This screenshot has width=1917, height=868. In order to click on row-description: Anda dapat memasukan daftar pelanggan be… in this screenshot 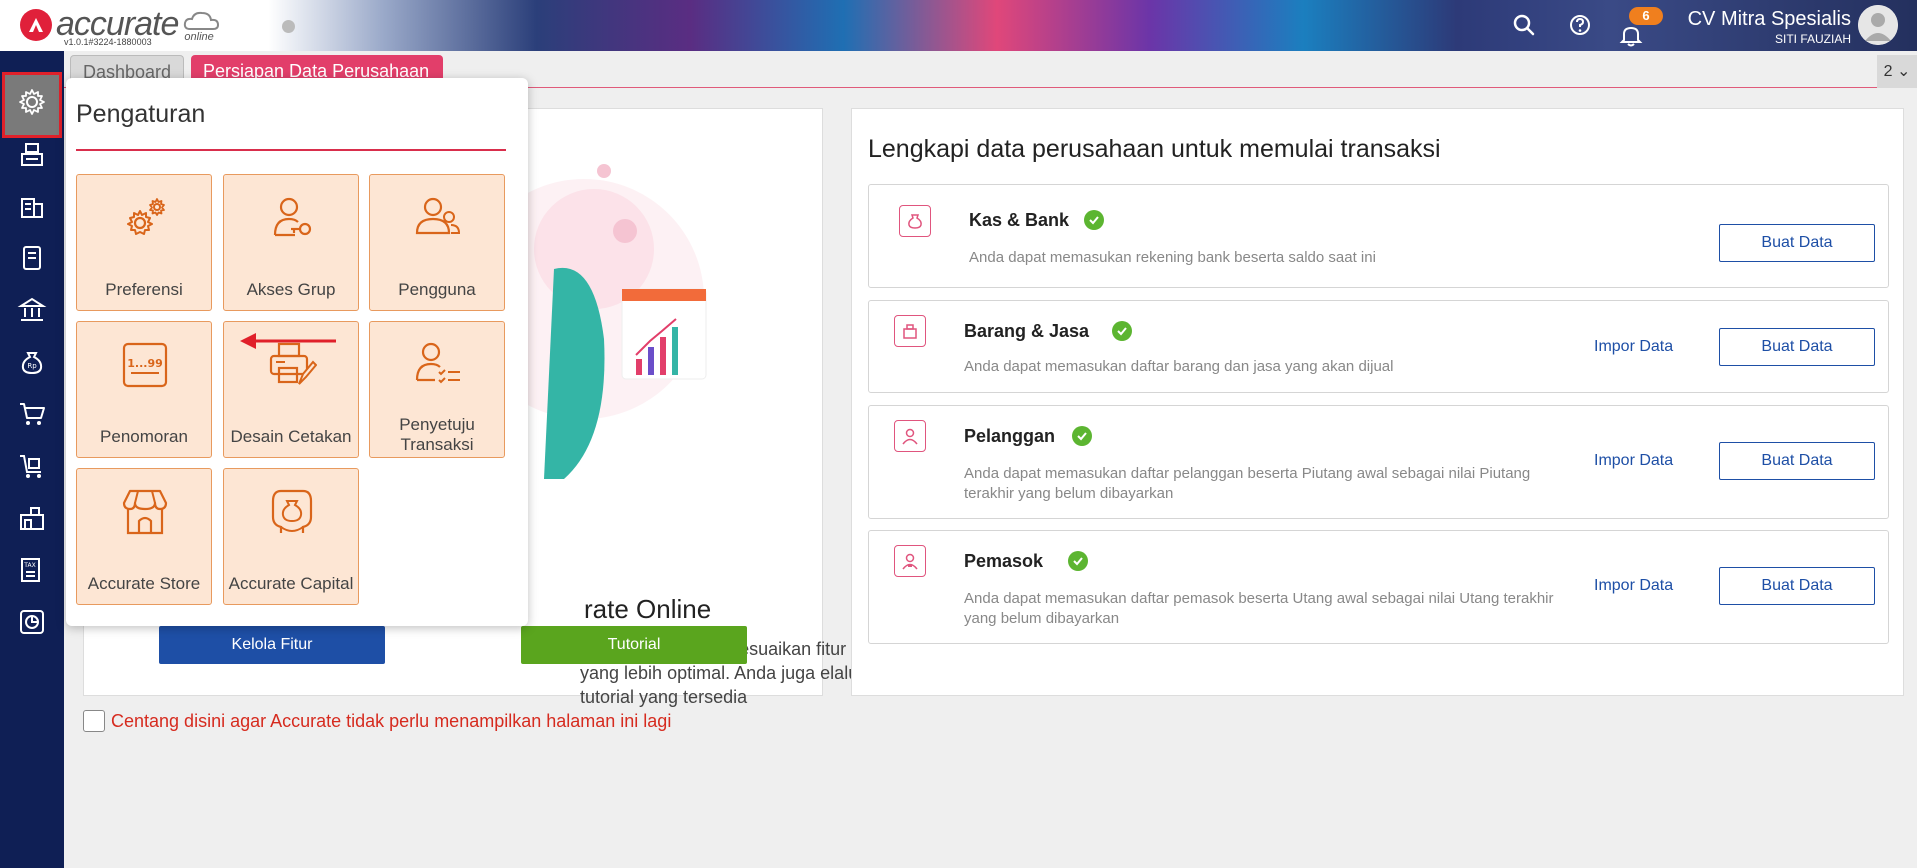, I will do `click(1247, 483)`.